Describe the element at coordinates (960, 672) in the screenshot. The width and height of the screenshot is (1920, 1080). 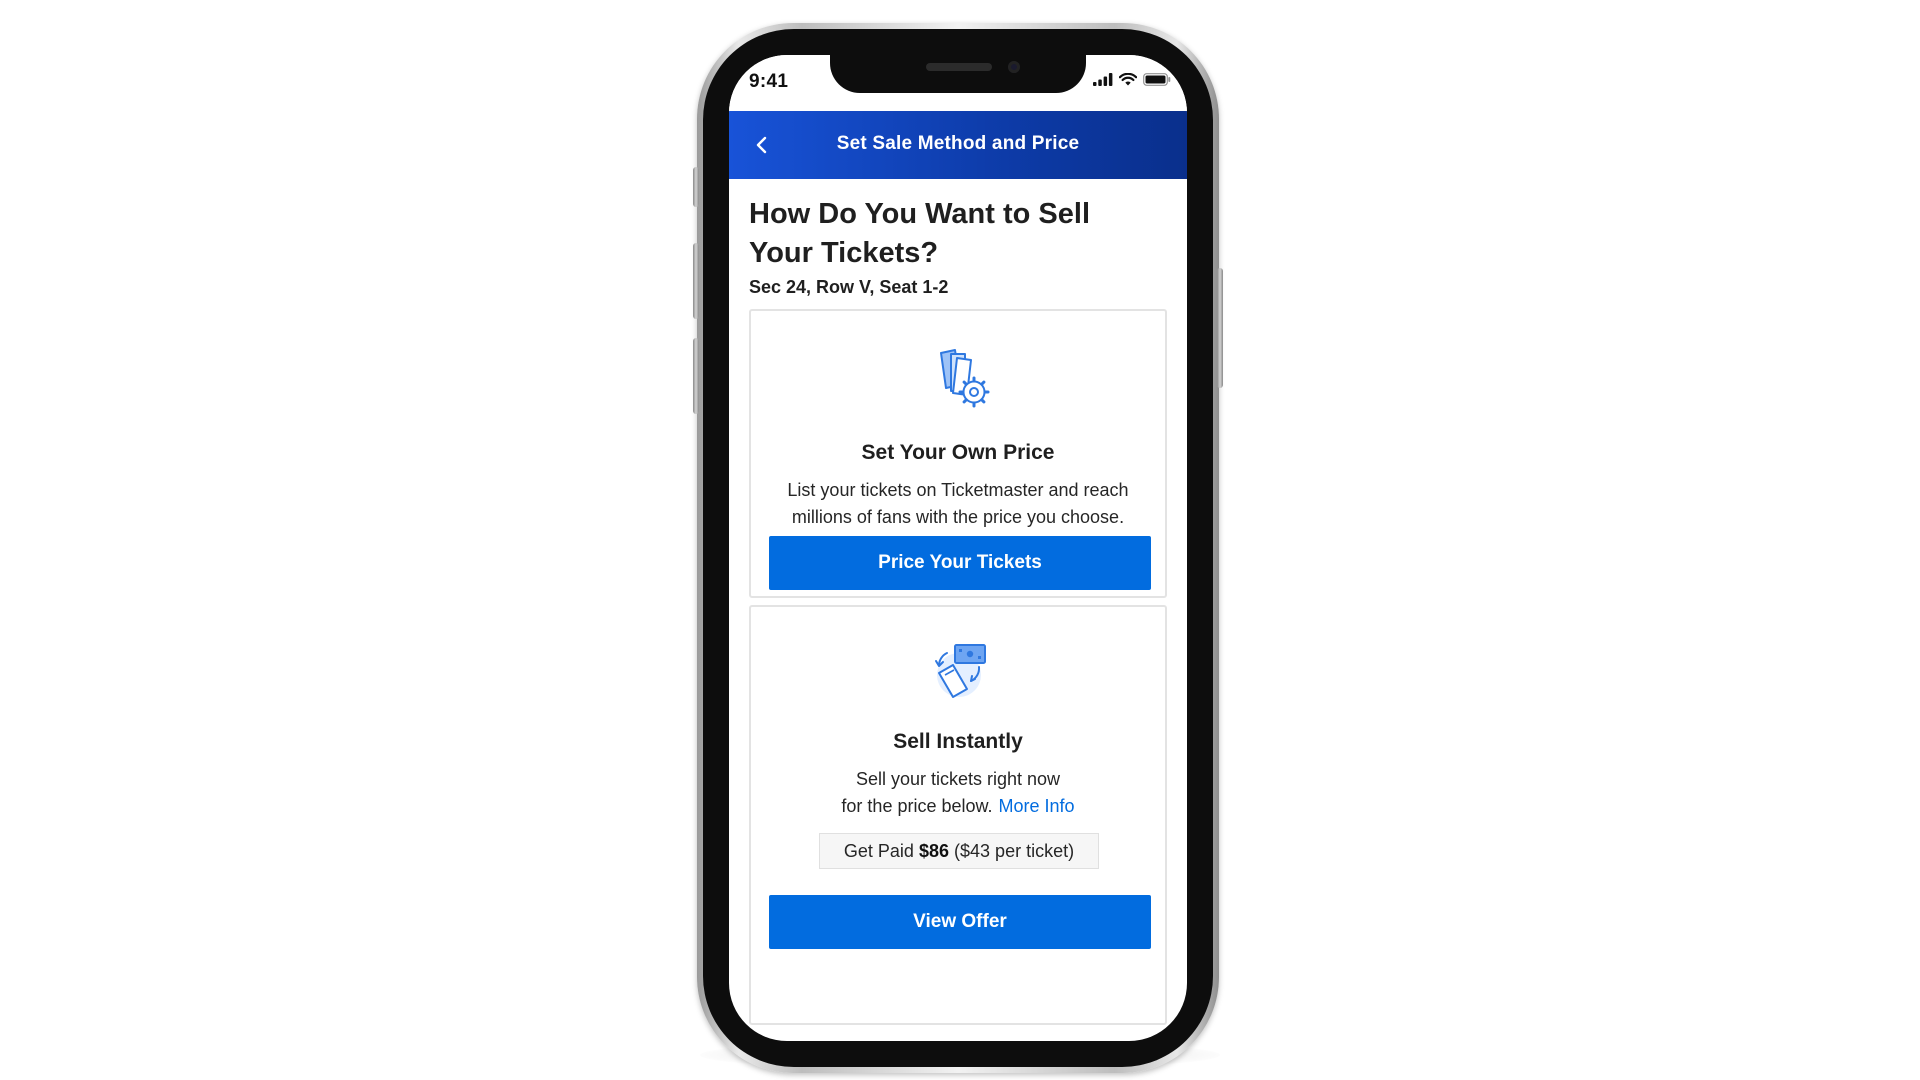
I see `ticket-cash-exchange-icon` at that location.